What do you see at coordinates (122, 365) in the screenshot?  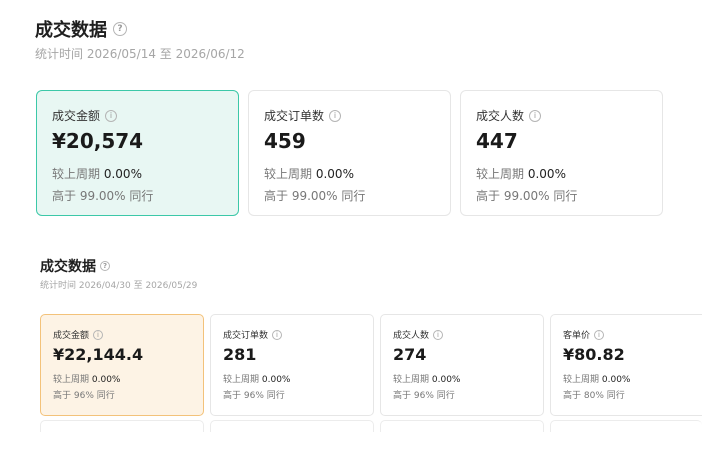 I see `metric-card-gmv: 成交金额 i ¥22,144.4 较上周期 0.00% 高于 96% 同行` at bounding box center [122, 365].